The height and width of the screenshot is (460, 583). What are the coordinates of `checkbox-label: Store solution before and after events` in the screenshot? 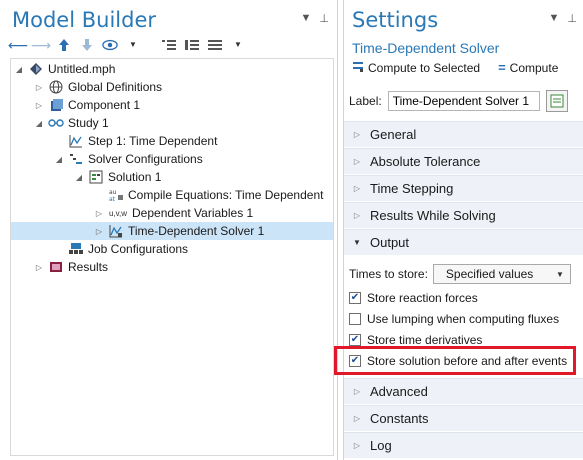 It's located at (467, 361).